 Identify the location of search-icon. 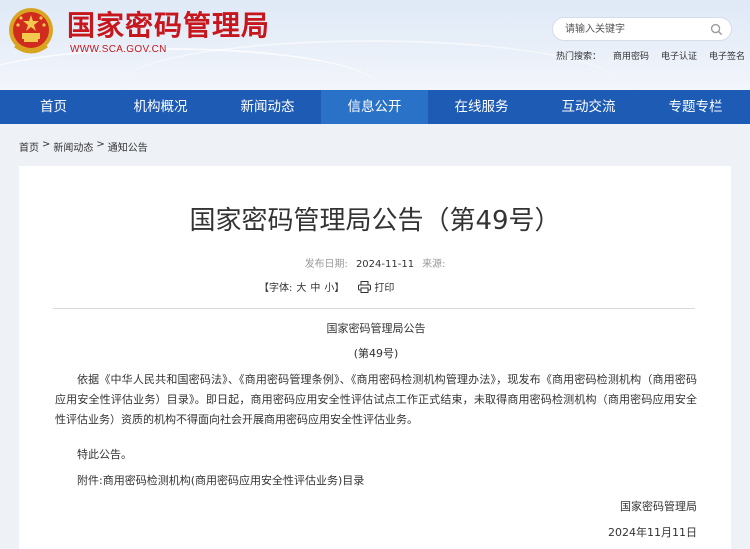
(716, 29).